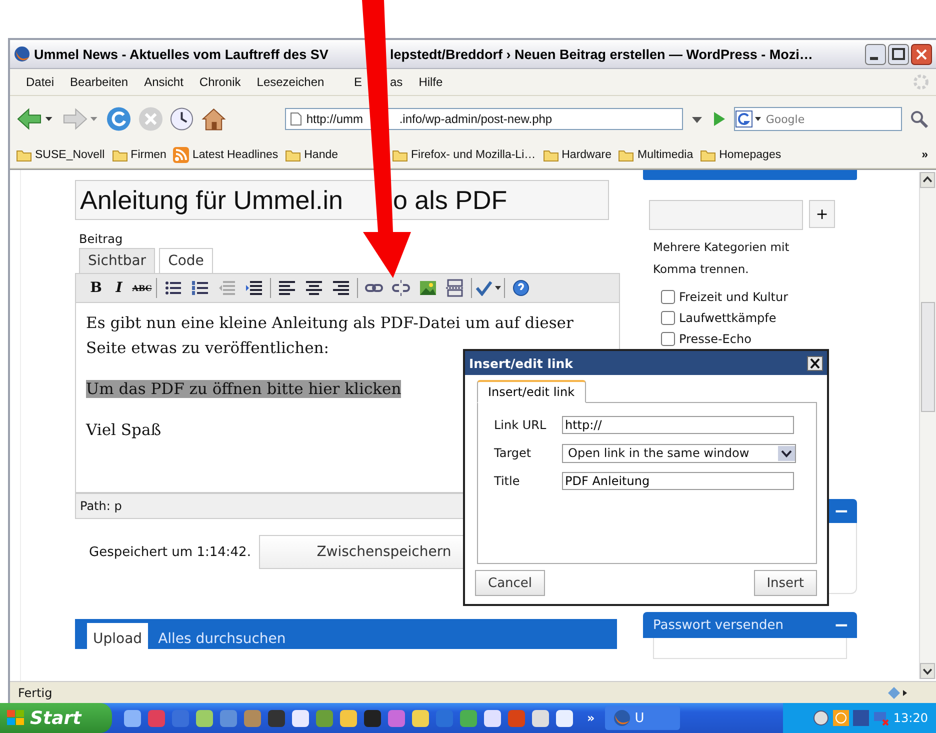 This screenshot has width=936, height=733. I want to click on image-icon, so click(428, 288).